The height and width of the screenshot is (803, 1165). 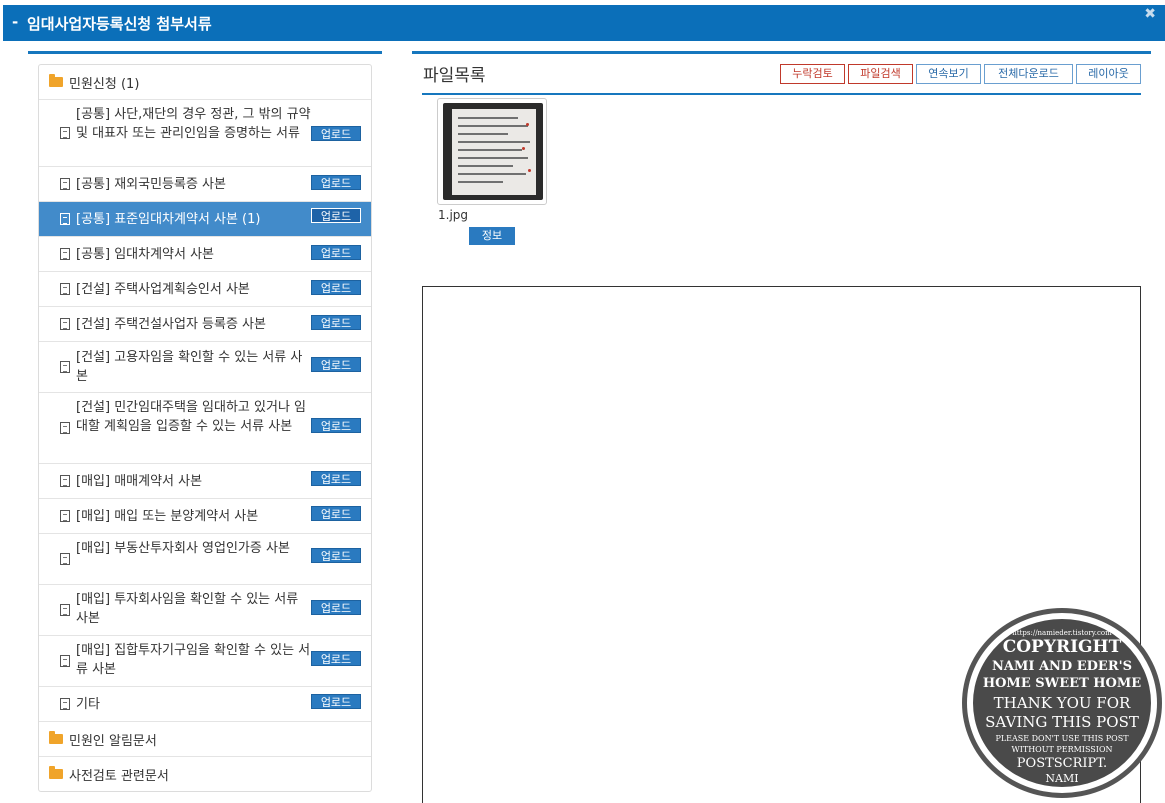 I want to click on tree-item: [공통] 임대차계약서 사본 업로드, so click(x=205, y=254).